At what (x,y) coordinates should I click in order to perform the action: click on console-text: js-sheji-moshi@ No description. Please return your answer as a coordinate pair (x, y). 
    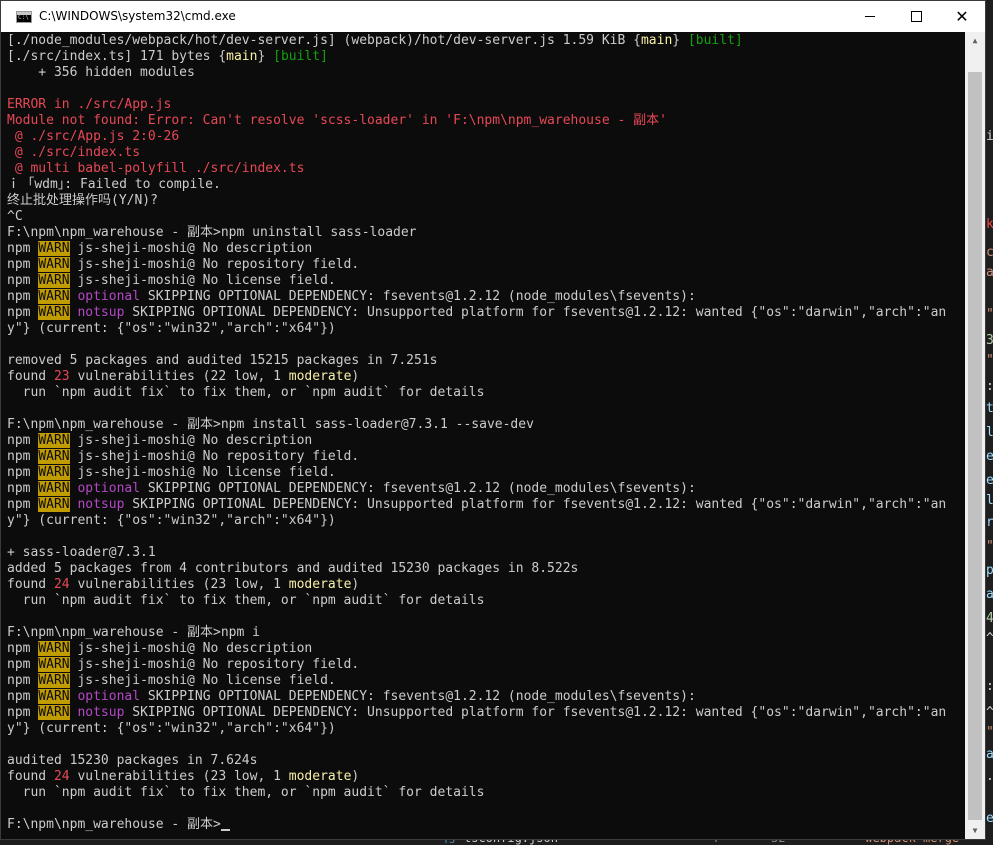
    Looking at the image, I should click on (191, 648).